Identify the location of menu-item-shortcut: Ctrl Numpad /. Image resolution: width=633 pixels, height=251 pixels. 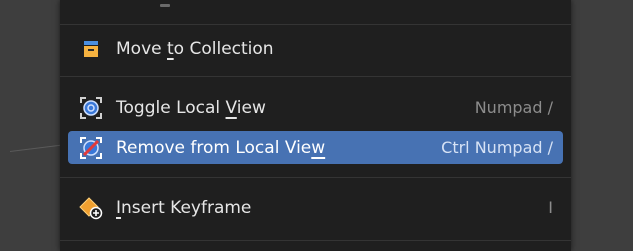
(497, 147).